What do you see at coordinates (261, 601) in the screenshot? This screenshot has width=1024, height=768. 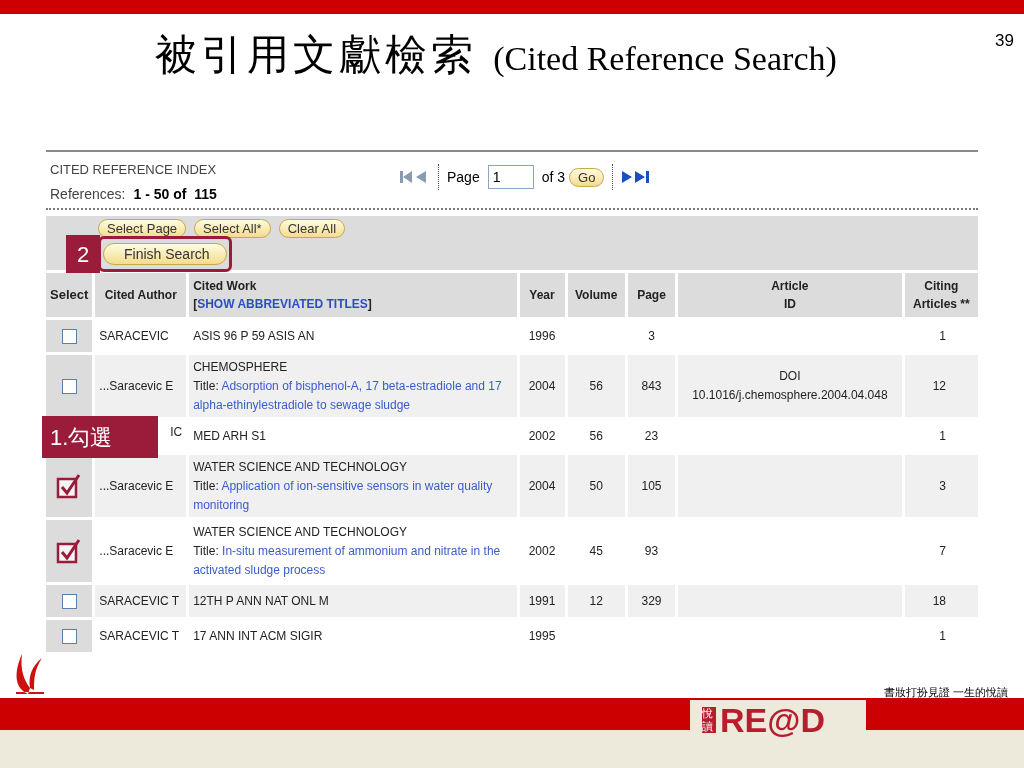 I see `work-cell-text: 12TH P ANN NAT ONL M` at bounding box center [261, 601].